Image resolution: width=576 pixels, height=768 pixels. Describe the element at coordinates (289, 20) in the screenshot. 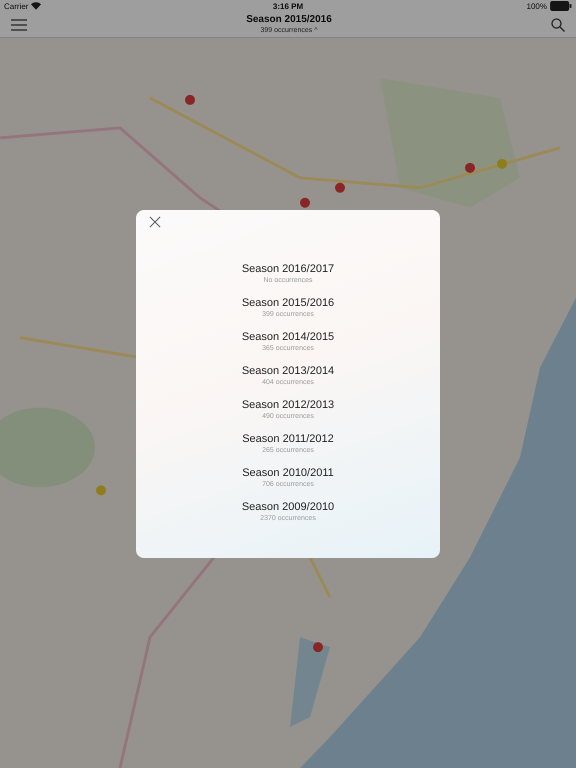

I see `navigation-title: Season 2015/2016` at that location.